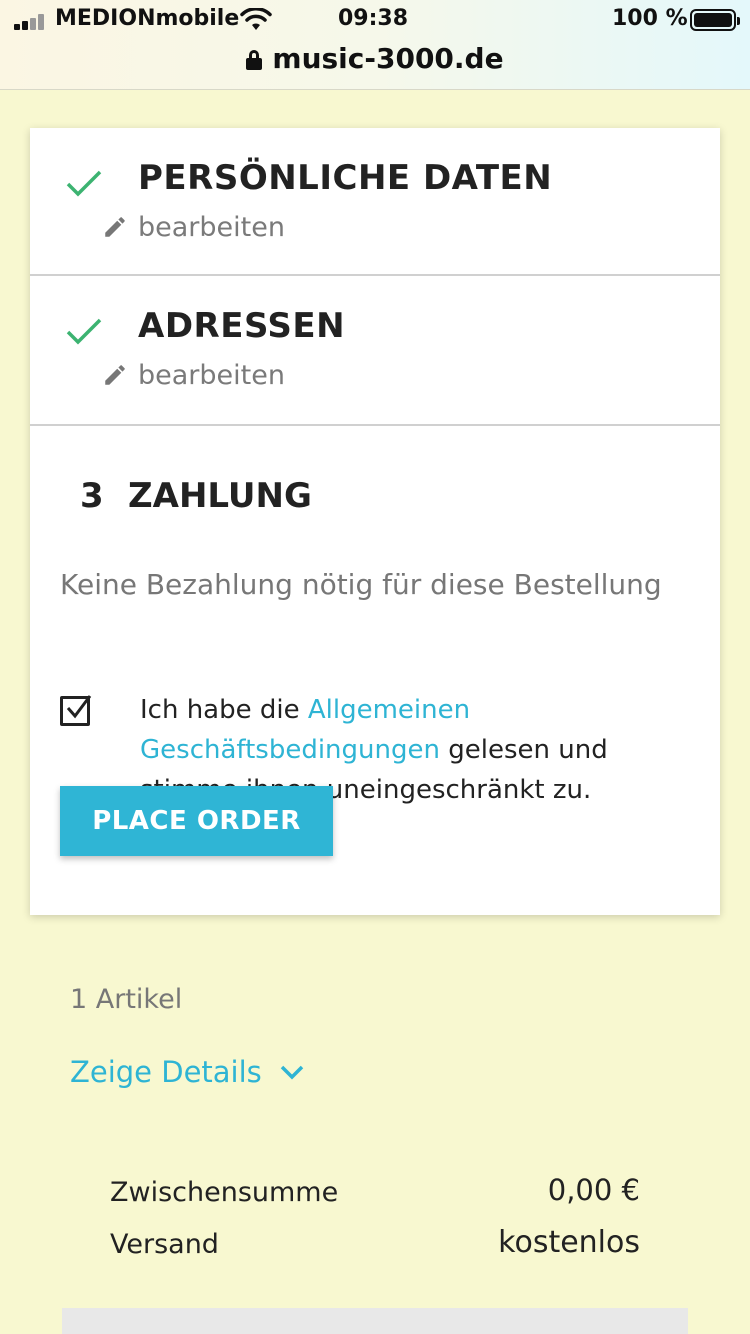 The image size is (750, 1334). I want to click on payment-step-heading: 3 ZAHLUNG, so click(196, 496).